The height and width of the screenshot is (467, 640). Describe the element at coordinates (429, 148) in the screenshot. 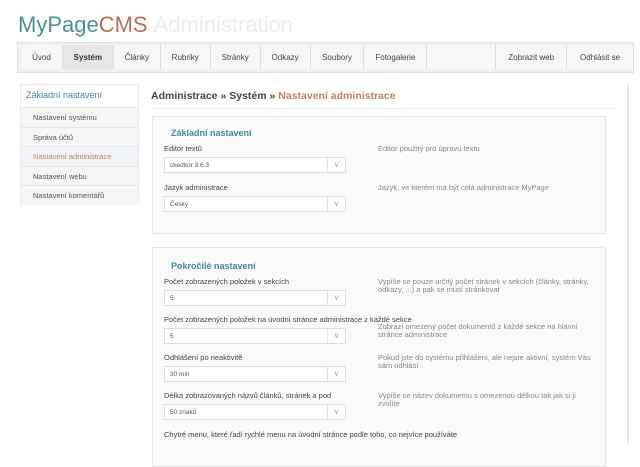

I see `field-description: Editor použitý pro úpravu textu` at that location.